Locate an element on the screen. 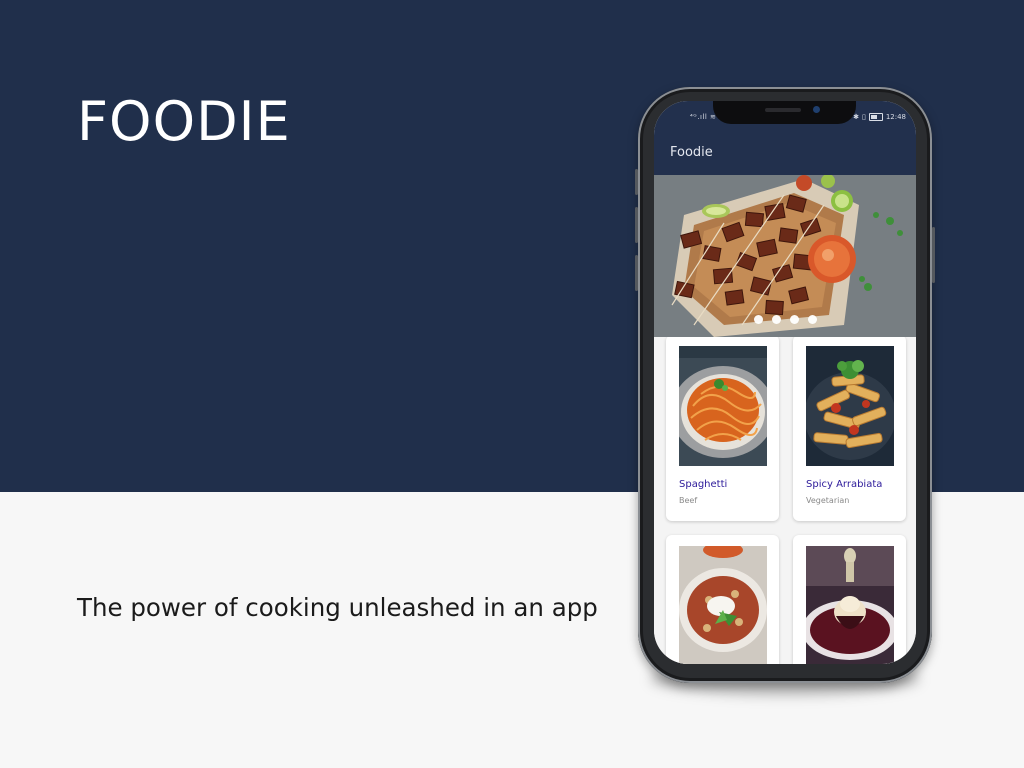 This screenshot has height=768, width=1024. recipe-category: Vegetarian is located at coordinates (828, 500).